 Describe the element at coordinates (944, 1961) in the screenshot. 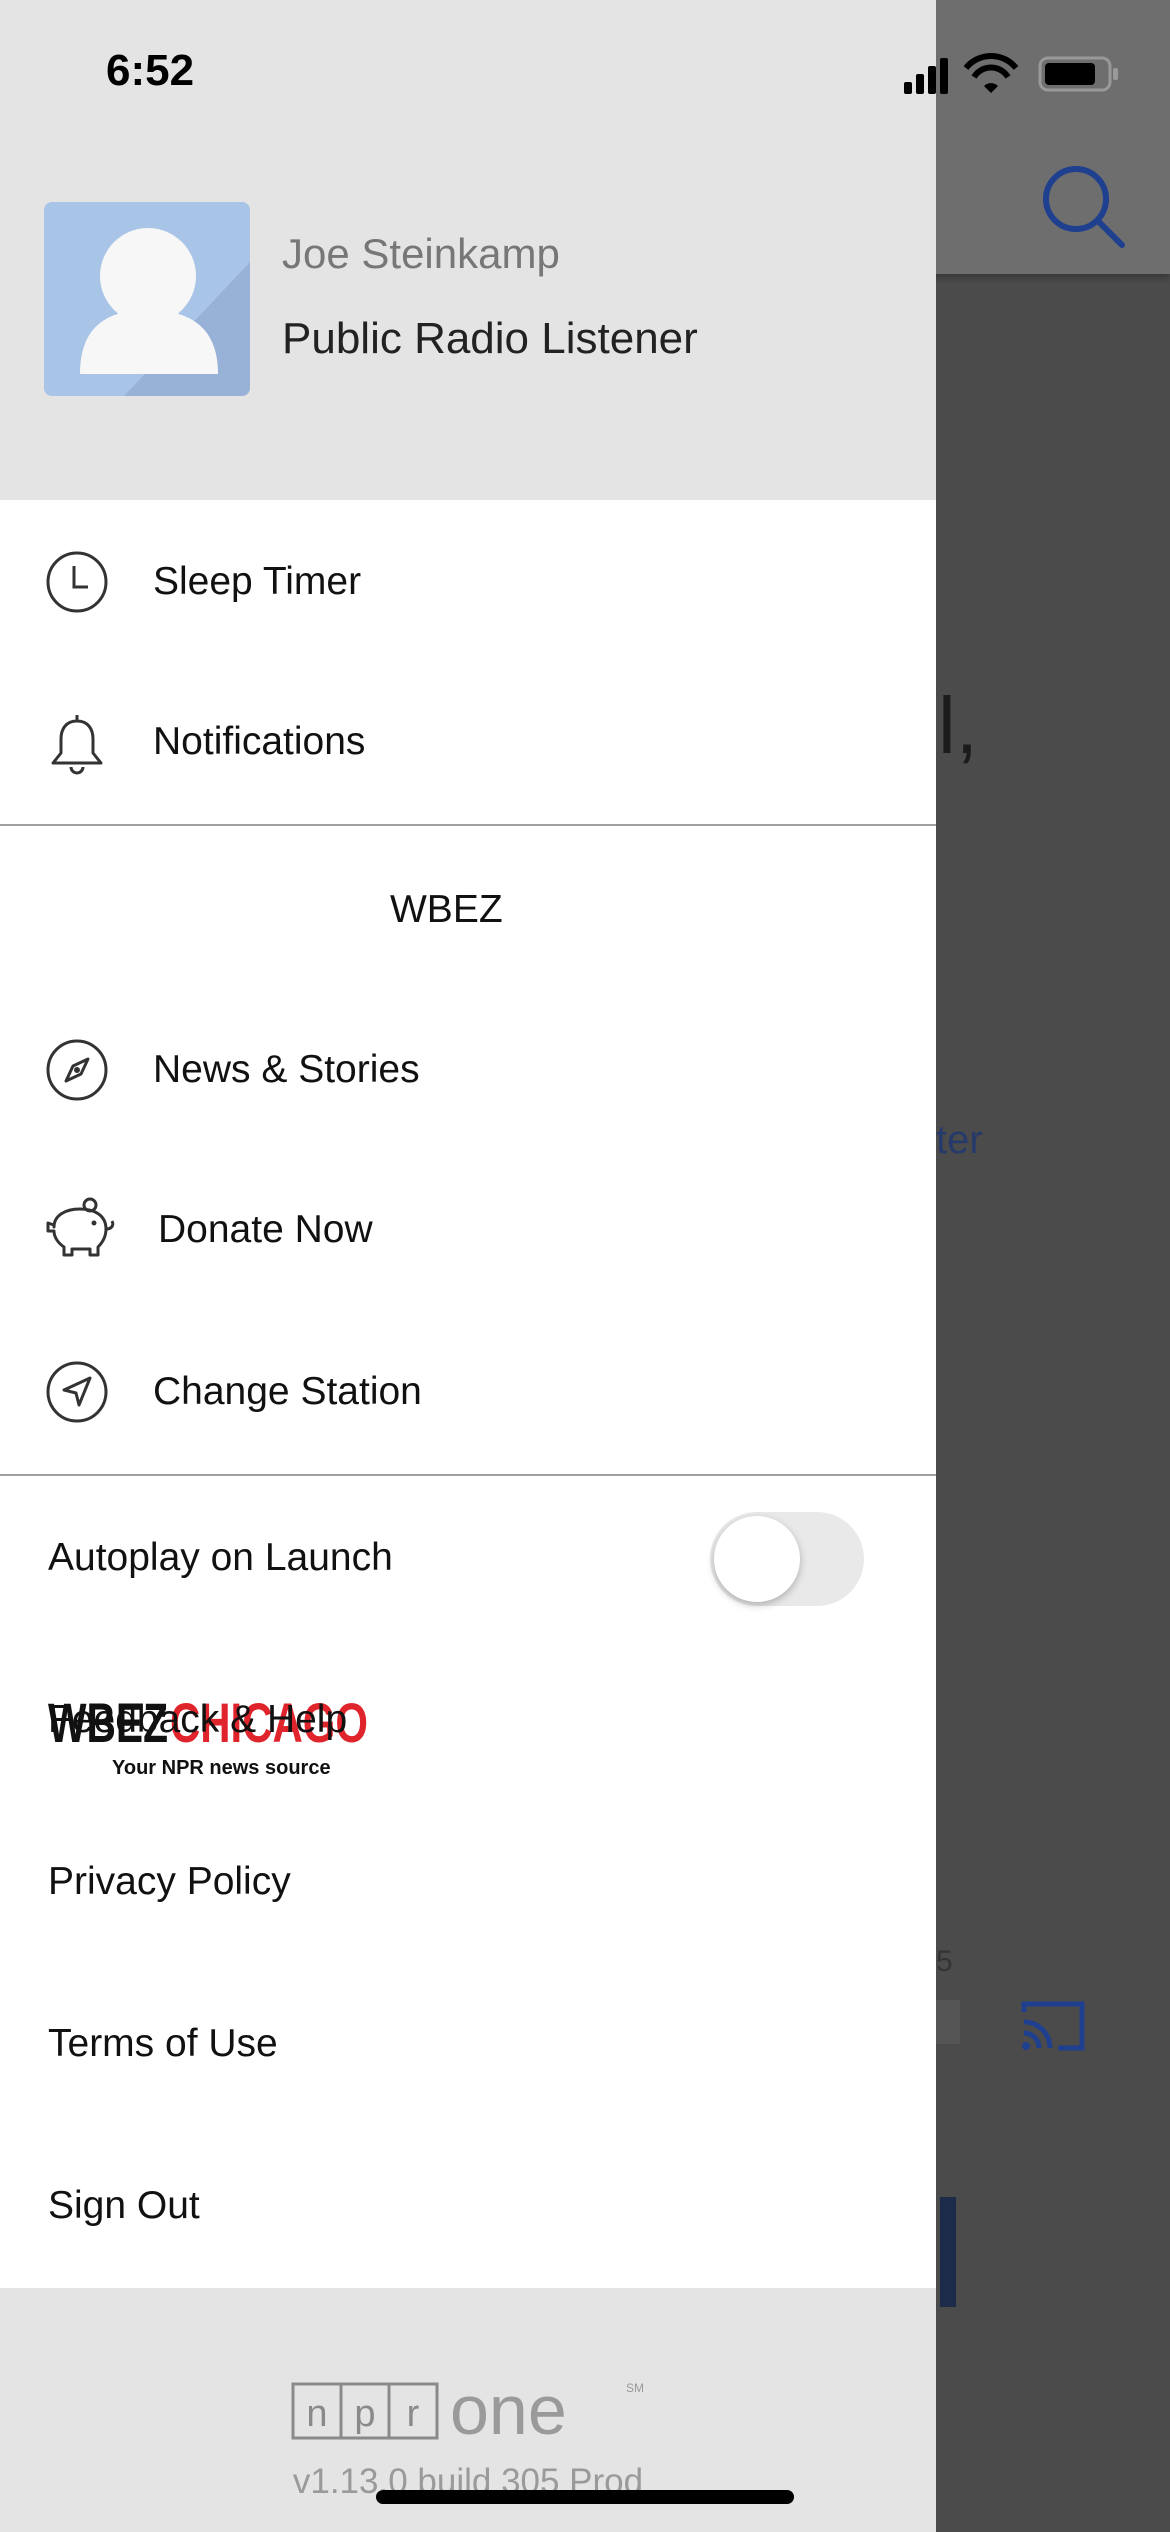

I see `background-number-fragment: 5` at that location.